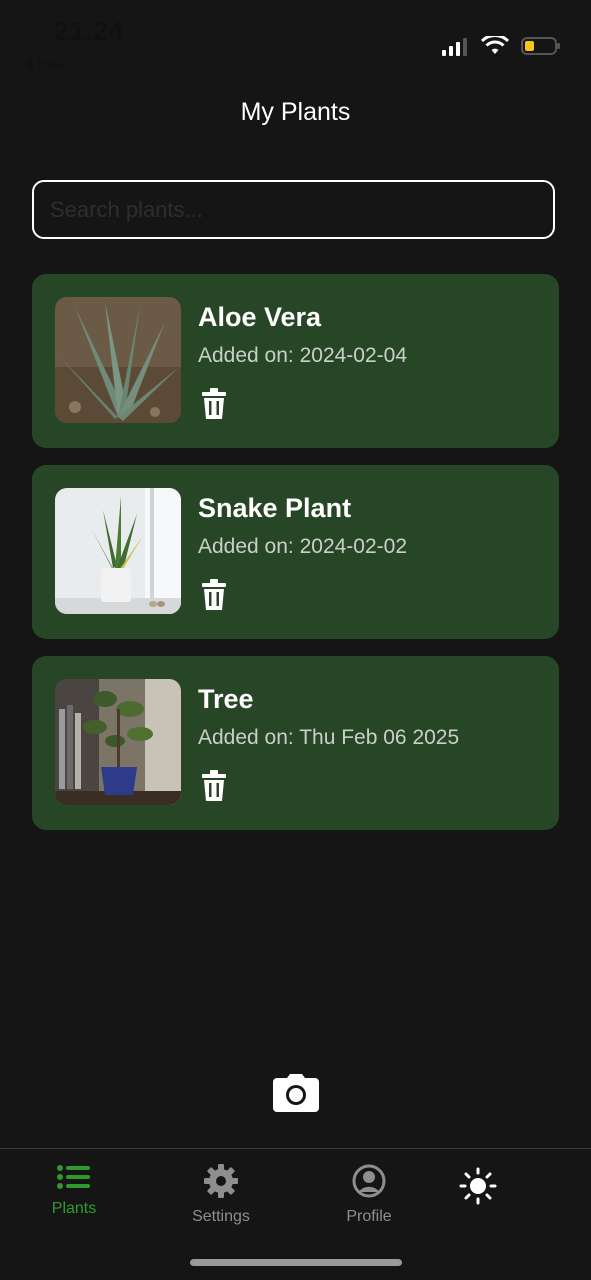 The image size is (591, 1280). I want to click on battery-icon, so click(540, 46).